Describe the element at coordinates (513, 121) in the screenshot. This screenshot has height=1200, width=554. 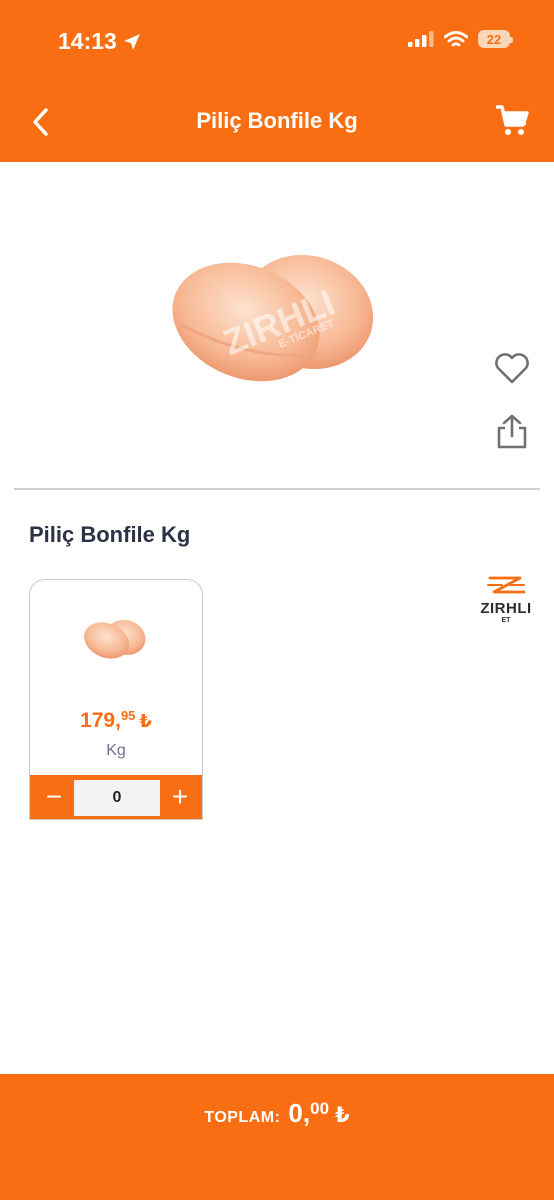
I see `cart-icon` at that location.